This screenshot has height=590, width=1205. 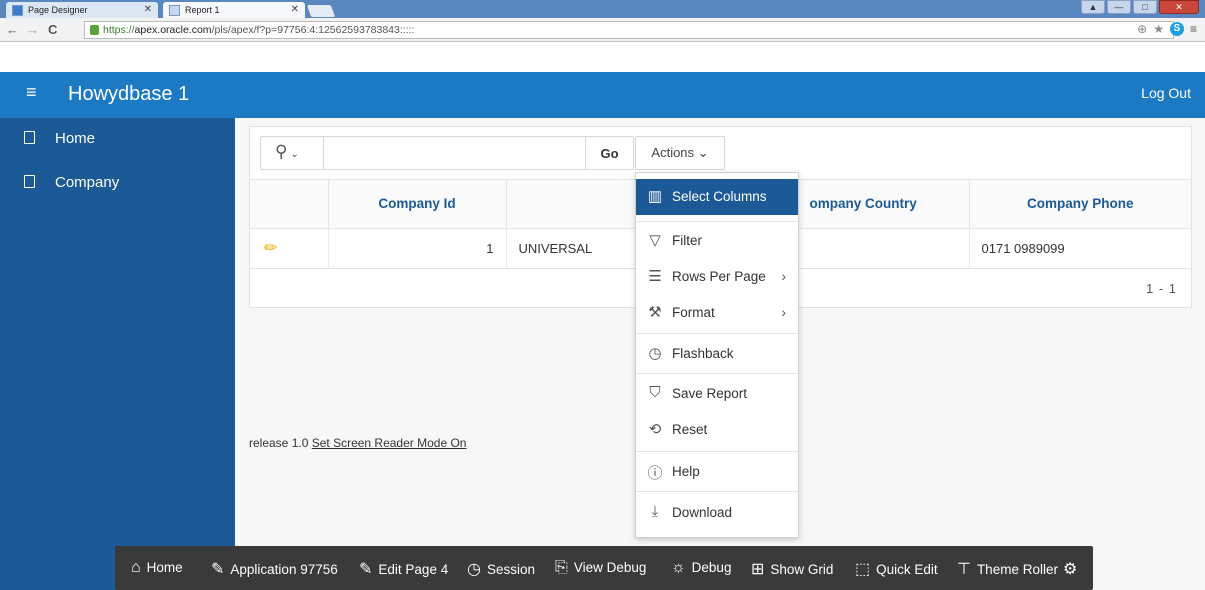 What do you see at coordinates (292, 153) in the screenshot?
I see `search-column-selector: ⚲ ⌄` at bounding box center [292, 153].